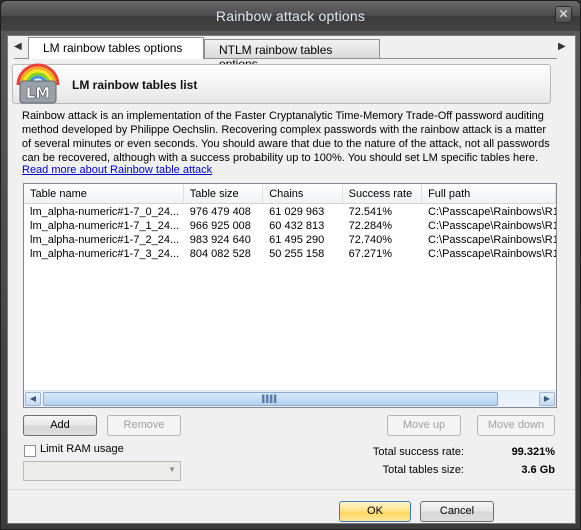 The height and width of the screenshot is (530, 581). I want to click on section-header: LM LM rainbow tables list, so click(281, 83).